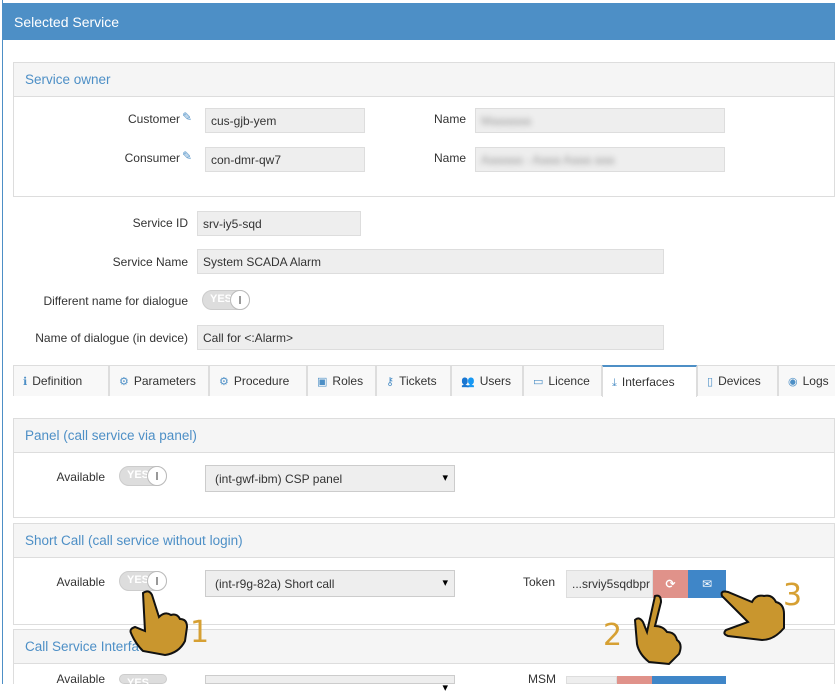  I want to click on msm-email-button, so click(689, 680).